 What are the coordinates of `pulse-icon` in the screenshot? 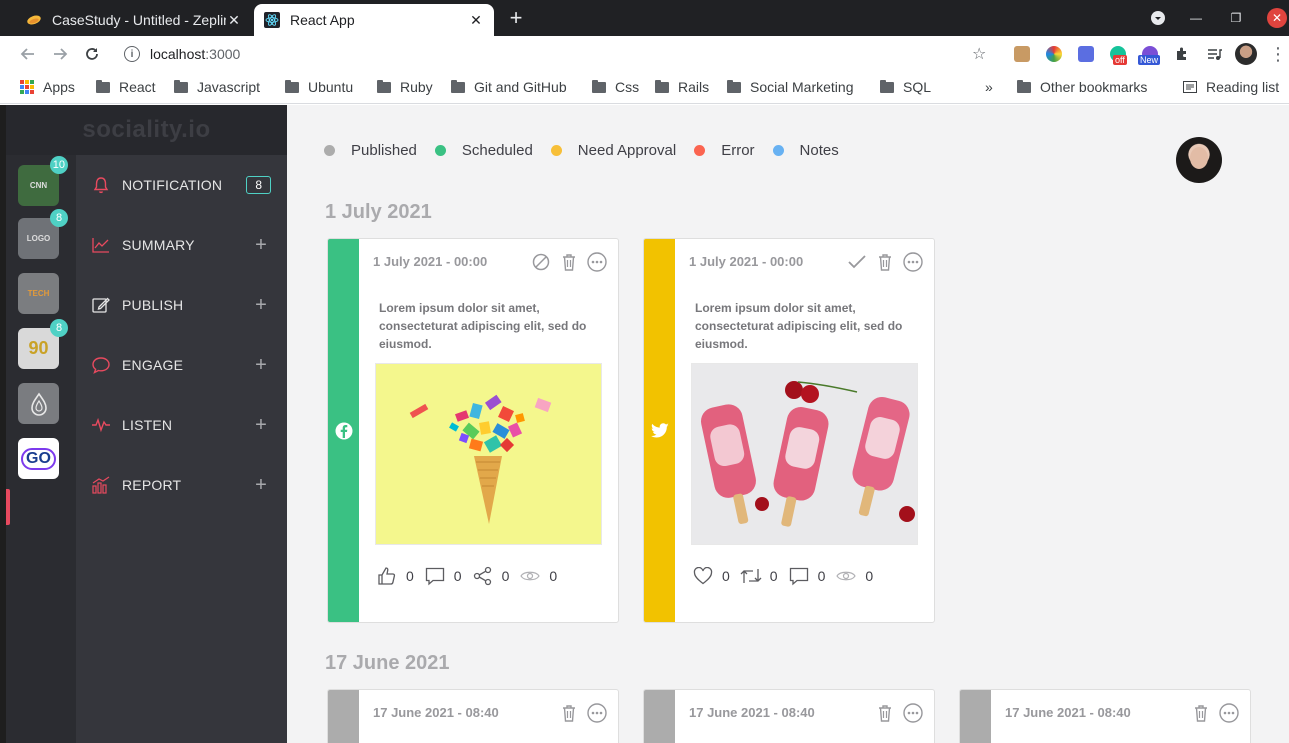 It's located at (101, 425).